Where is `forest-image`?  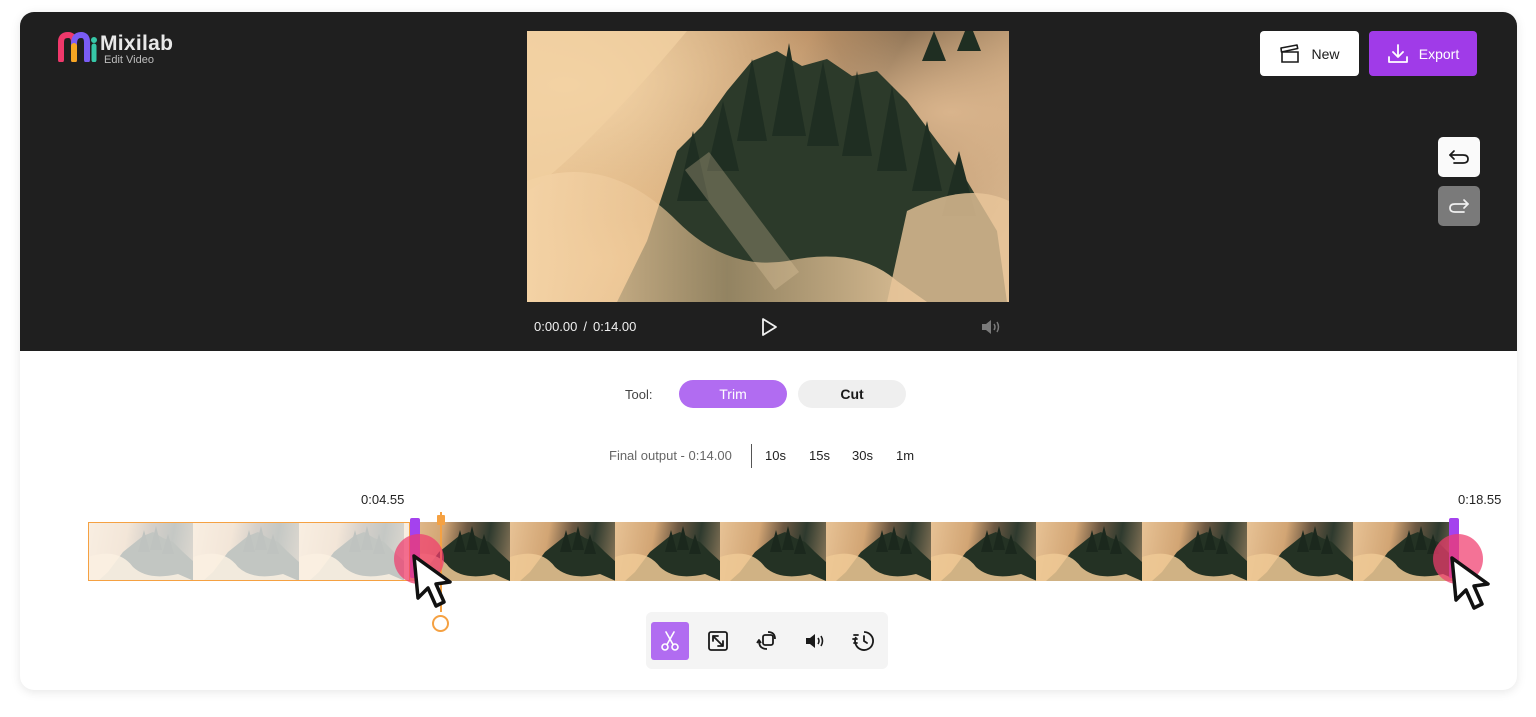
forest-image is located at coordinates (768, 166).